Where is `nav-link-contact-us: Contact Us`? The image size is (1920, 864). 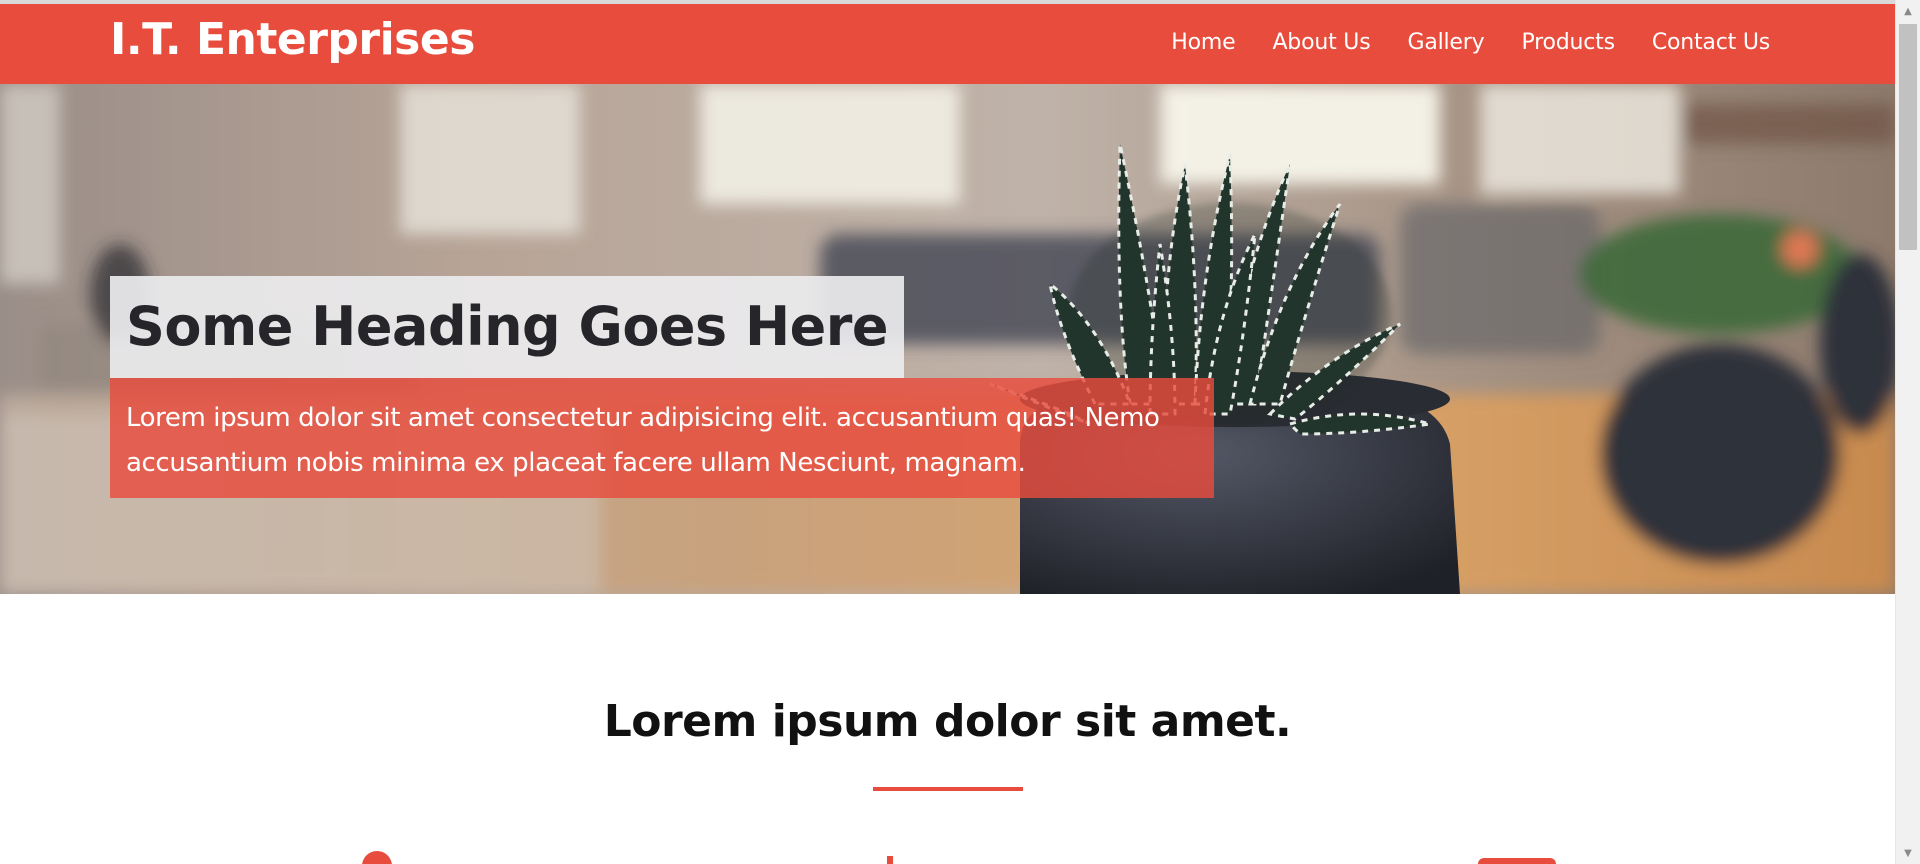
nav-link-contact-us: Contact Us is located at coordinates (1711, 42).